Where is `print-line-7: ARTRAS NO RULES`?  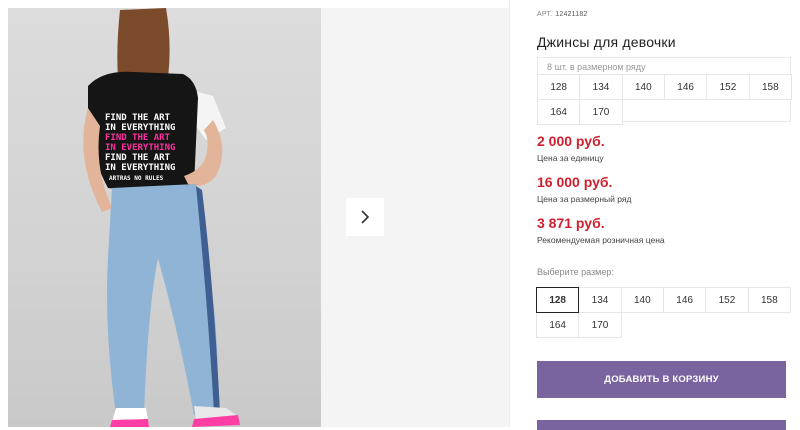
print-line-7: ARTRAS NO RULES is located at coordinates (136, 178).